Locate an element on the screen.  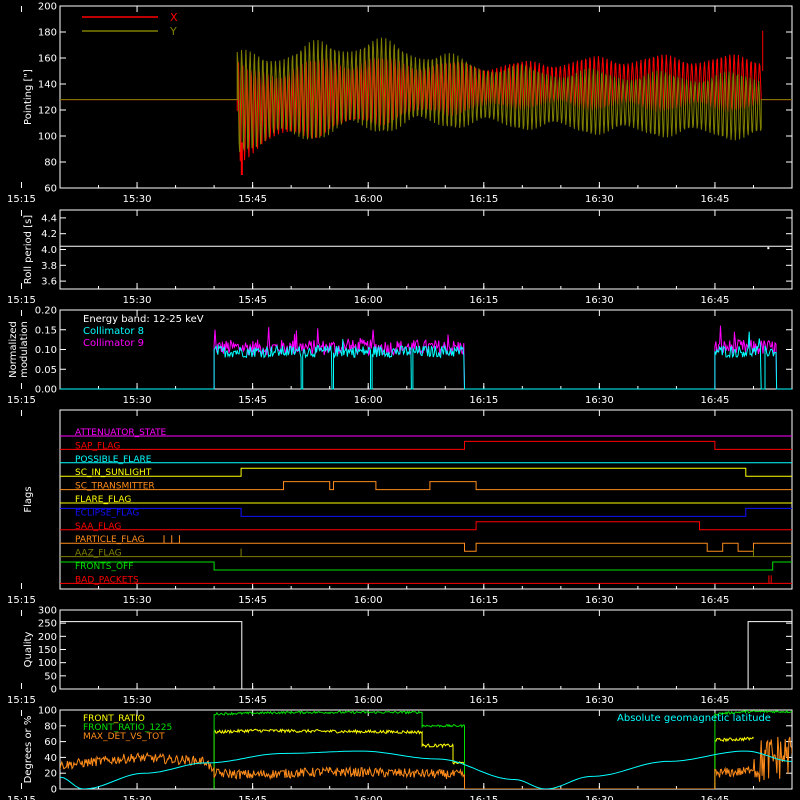
flags-xtick-label: 15:45 is located at coordinates (252, 600).